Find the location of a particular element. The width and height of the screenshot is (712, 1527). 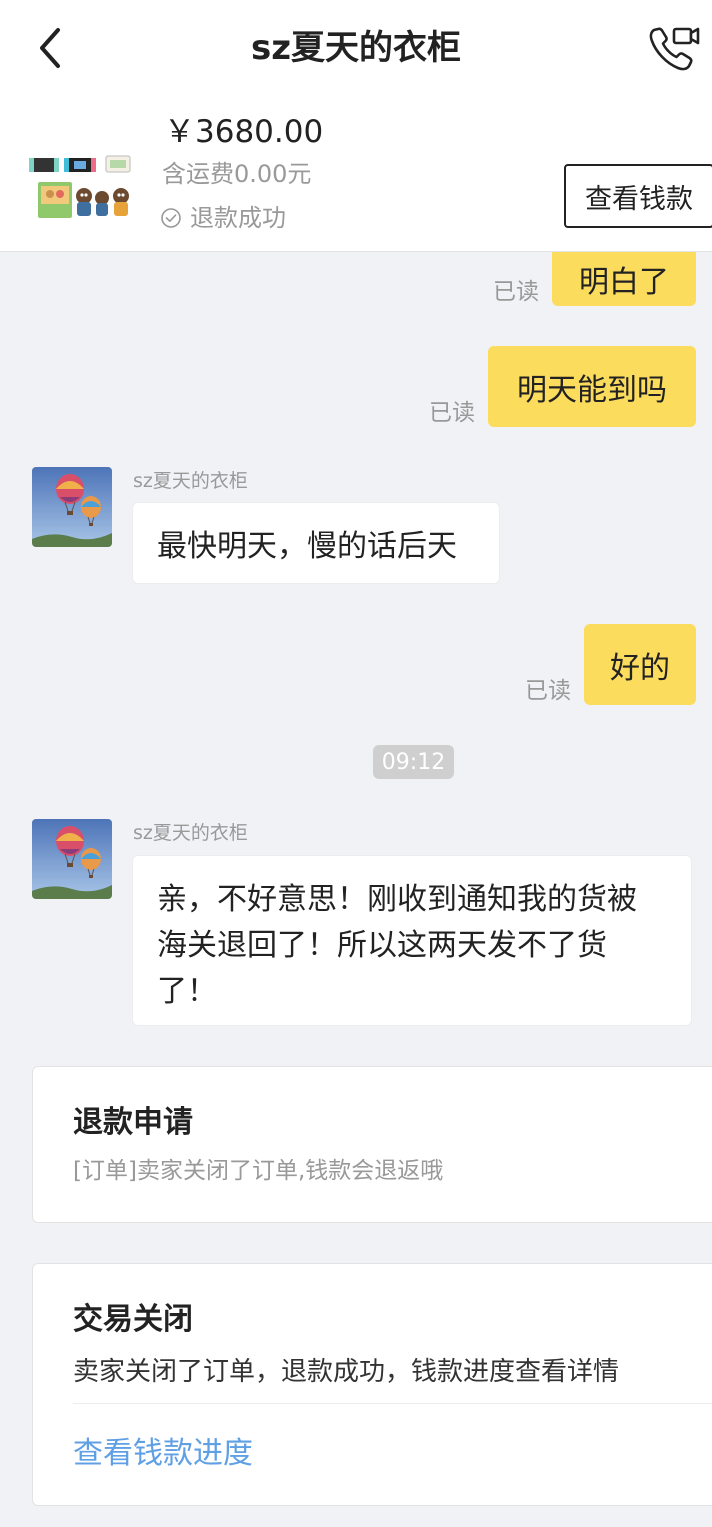

refund-card-title: 退款申请 is located at coordinates (133, 1122).